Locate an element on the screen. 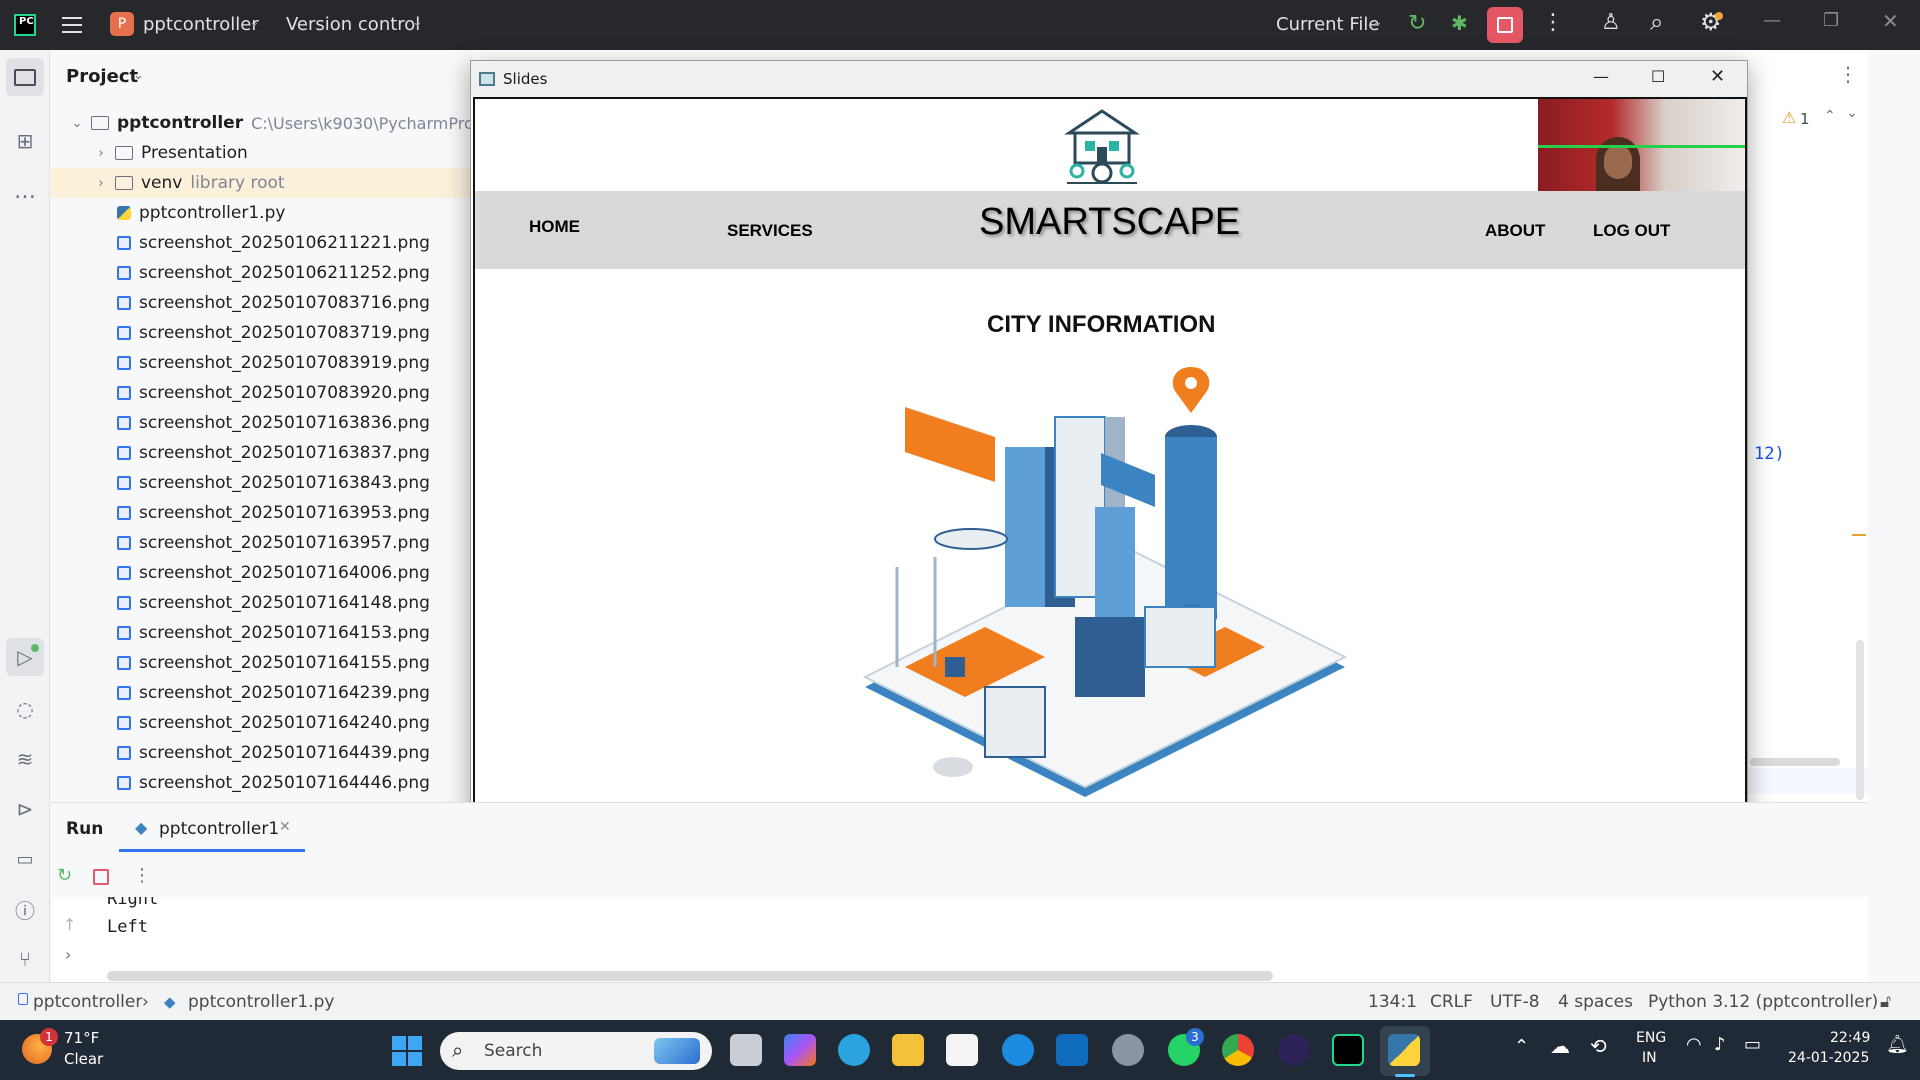 The width and height of the screenshot is (1920, 1080). microsoft-store-icon is located at coordinates (962, 1050).